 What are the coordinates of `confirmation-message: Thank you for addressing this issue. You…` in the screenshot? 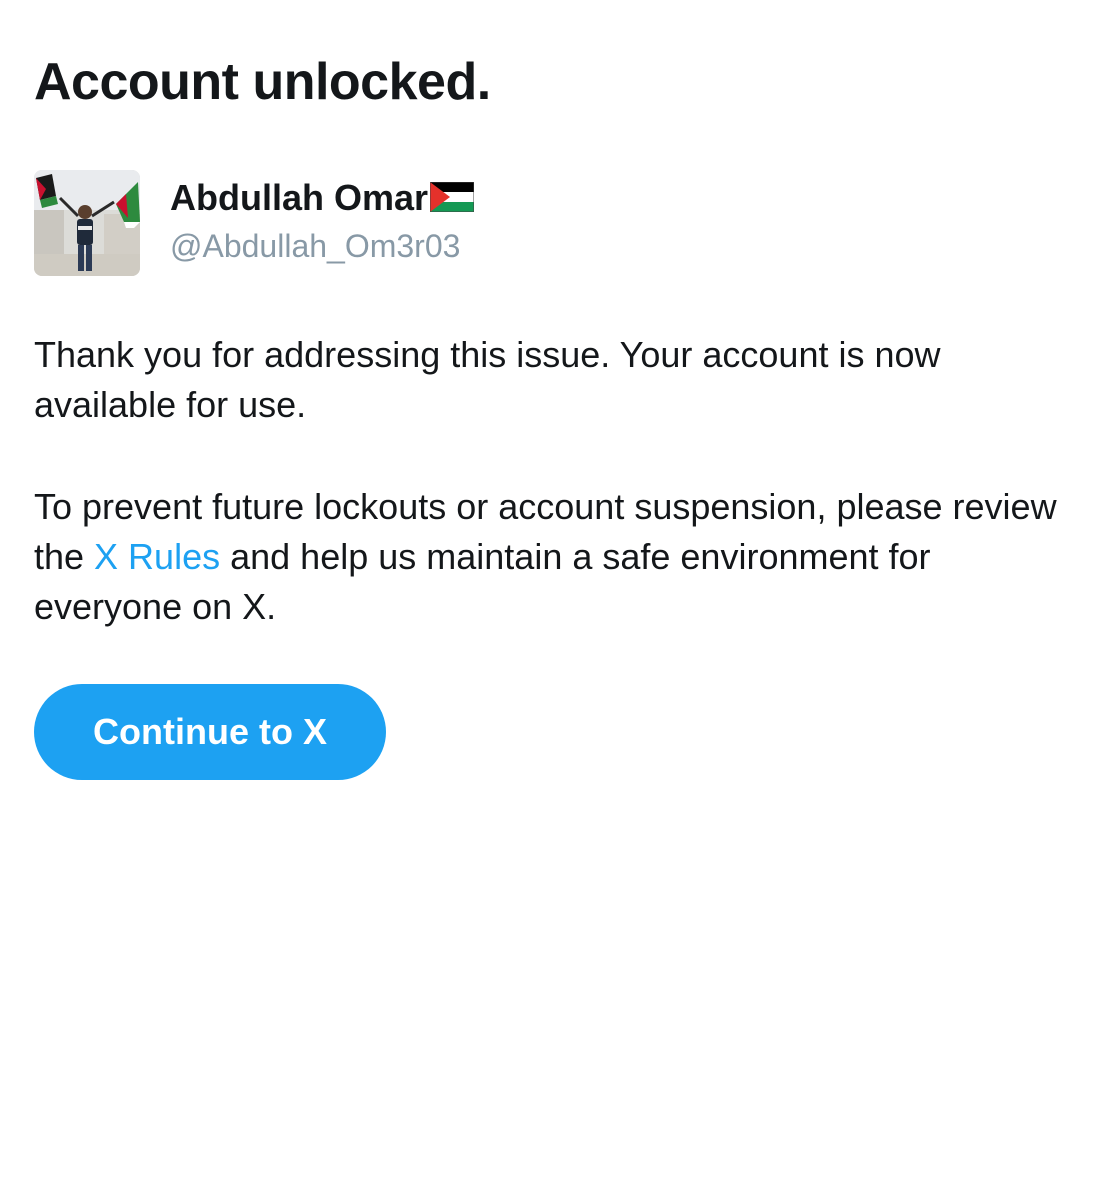 It's located at (487, 379).